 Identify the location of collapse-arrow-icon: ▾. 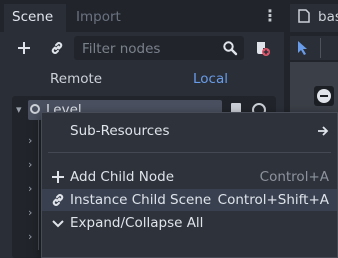
(19, 109).